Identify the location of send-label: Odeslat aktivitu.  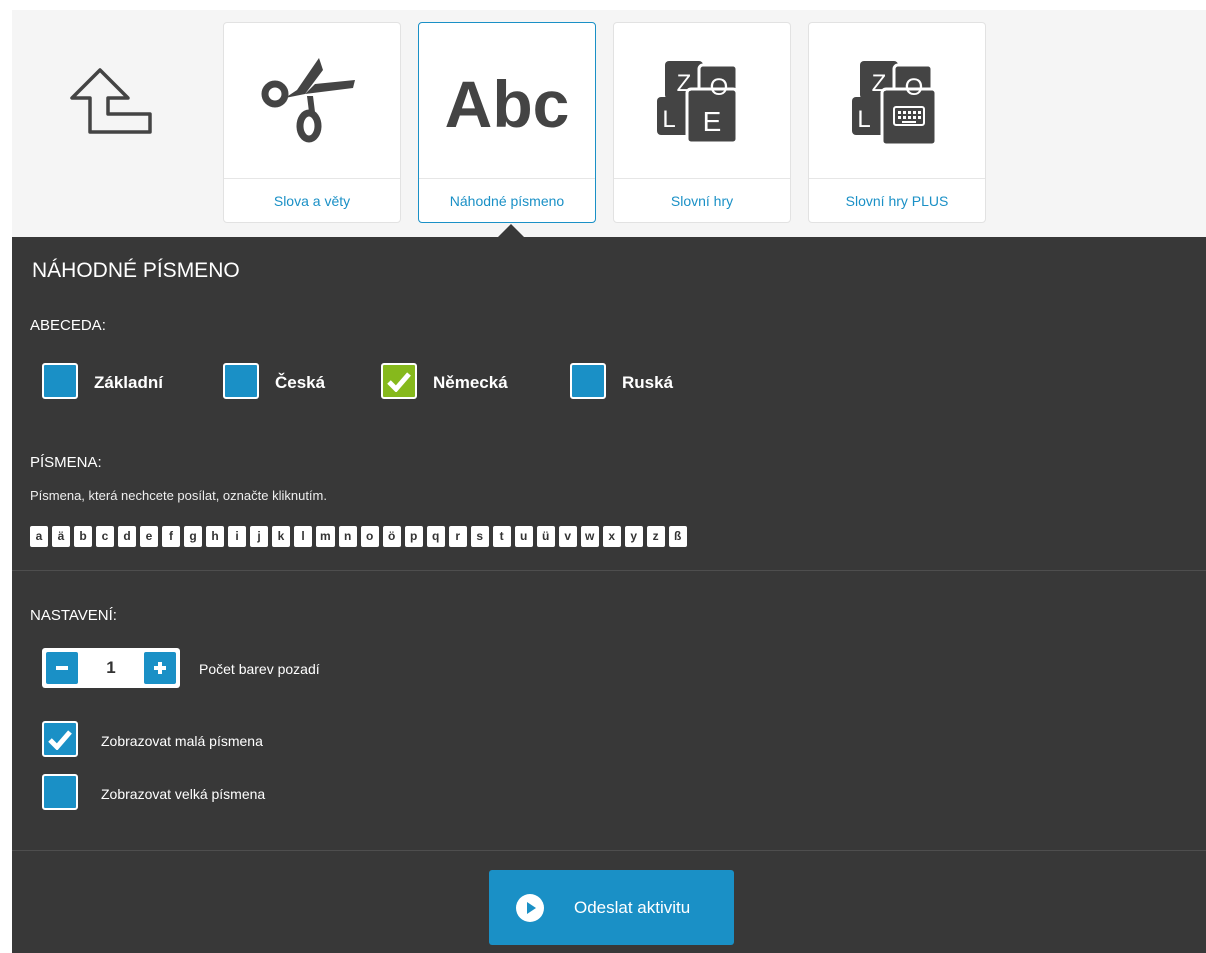
(632, 907).